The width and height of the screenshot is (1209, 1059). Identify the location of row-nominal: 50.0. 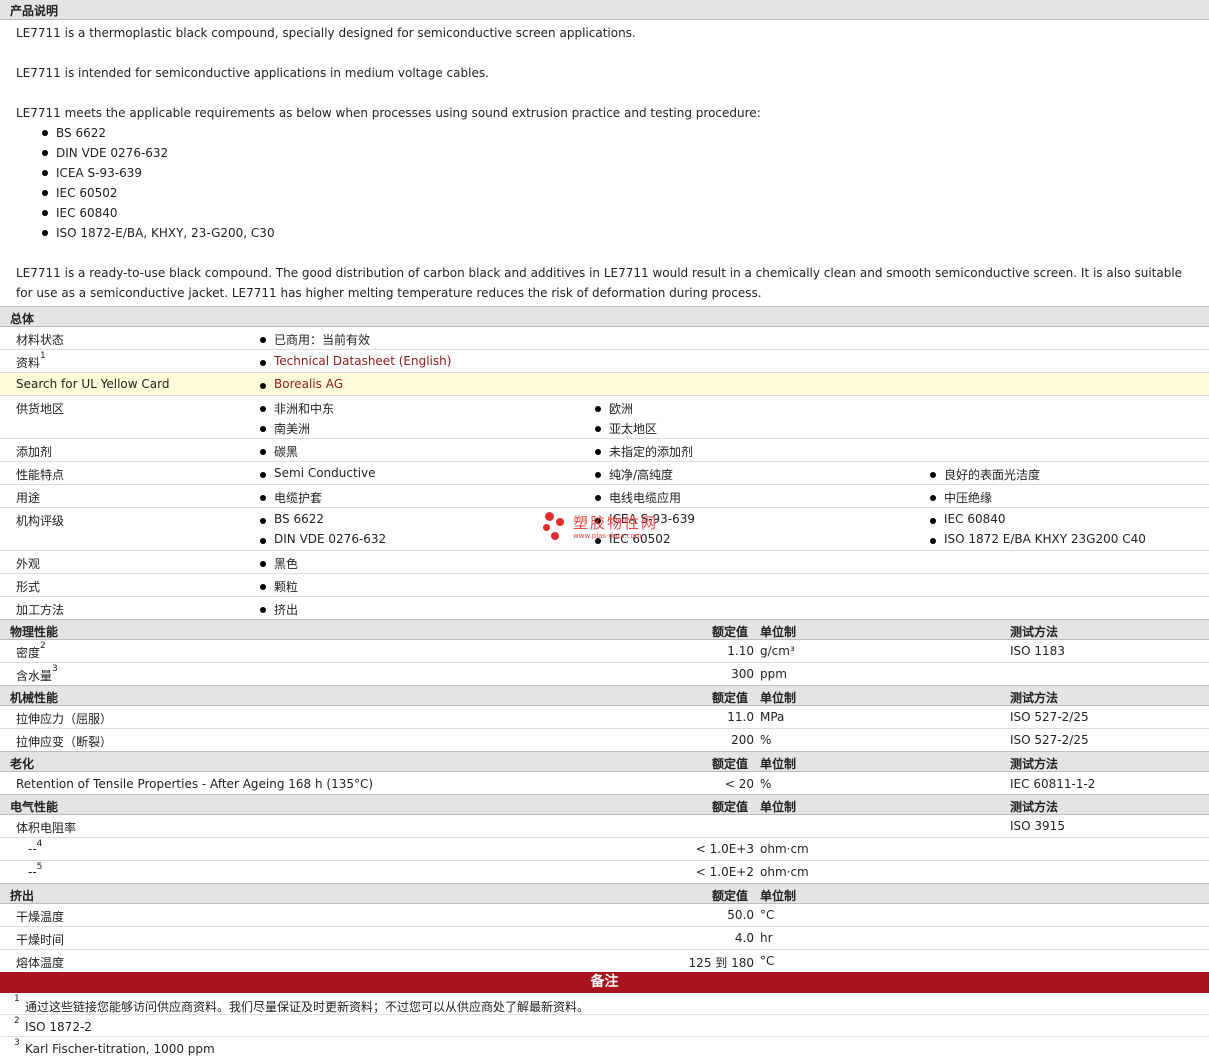
(740, 915).